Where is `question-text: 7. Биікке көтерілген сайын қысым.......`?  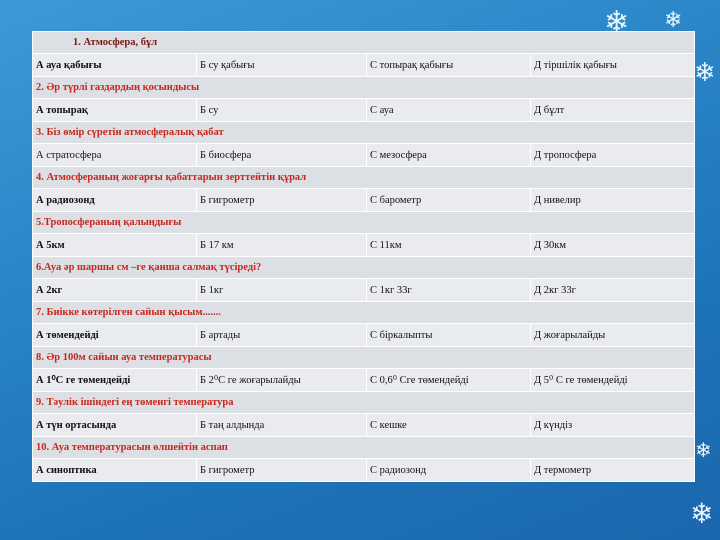 question-text: 7. Биікке көтерілген сайын қысым....... is located at coordinates (363, 312).